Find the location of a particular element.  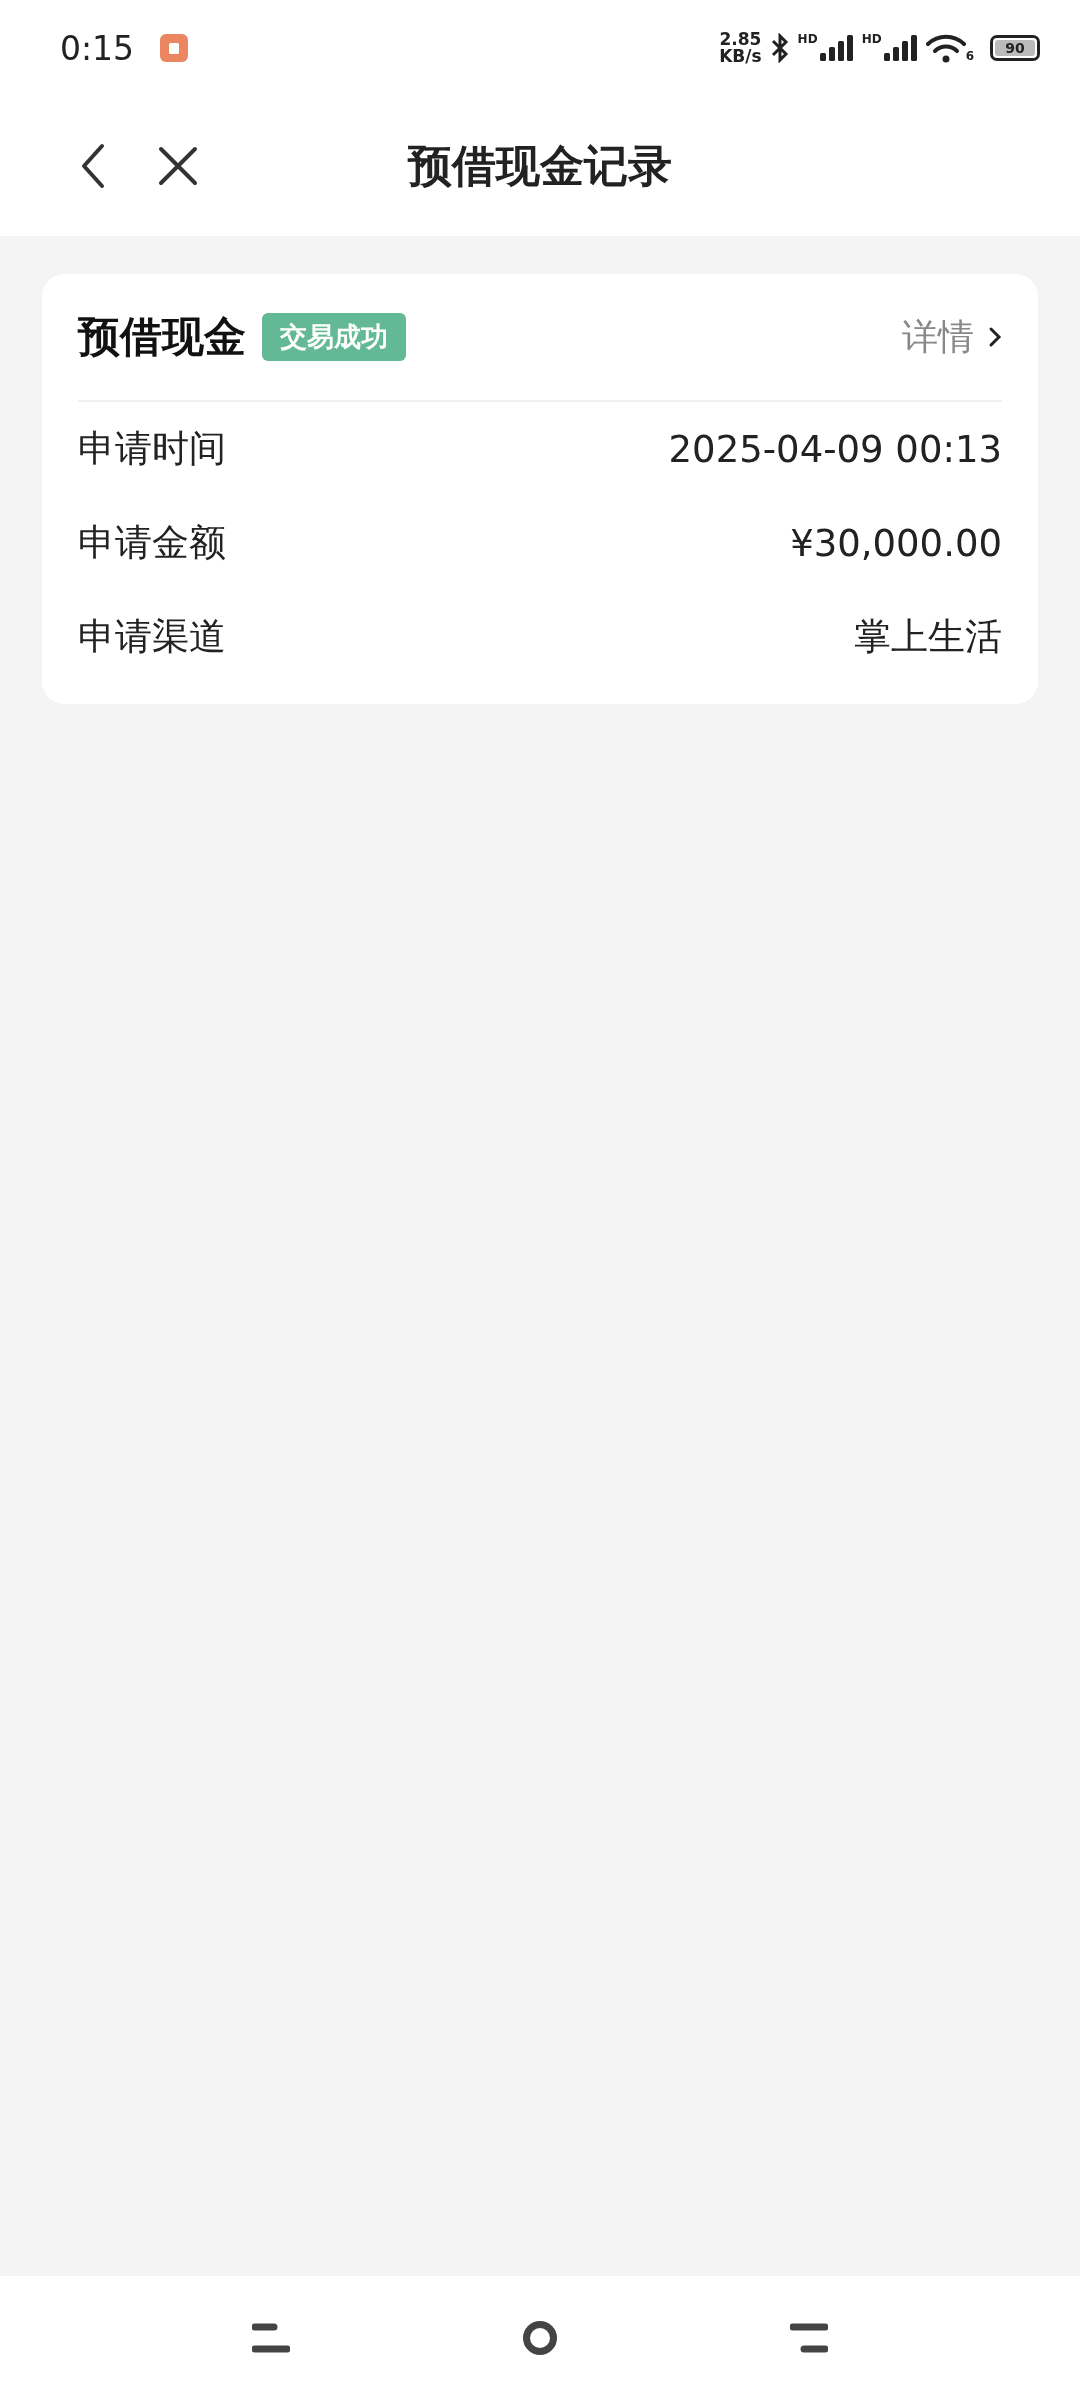

field-value: 2025-04-09 00:13 is located at coordinates (835, 449).